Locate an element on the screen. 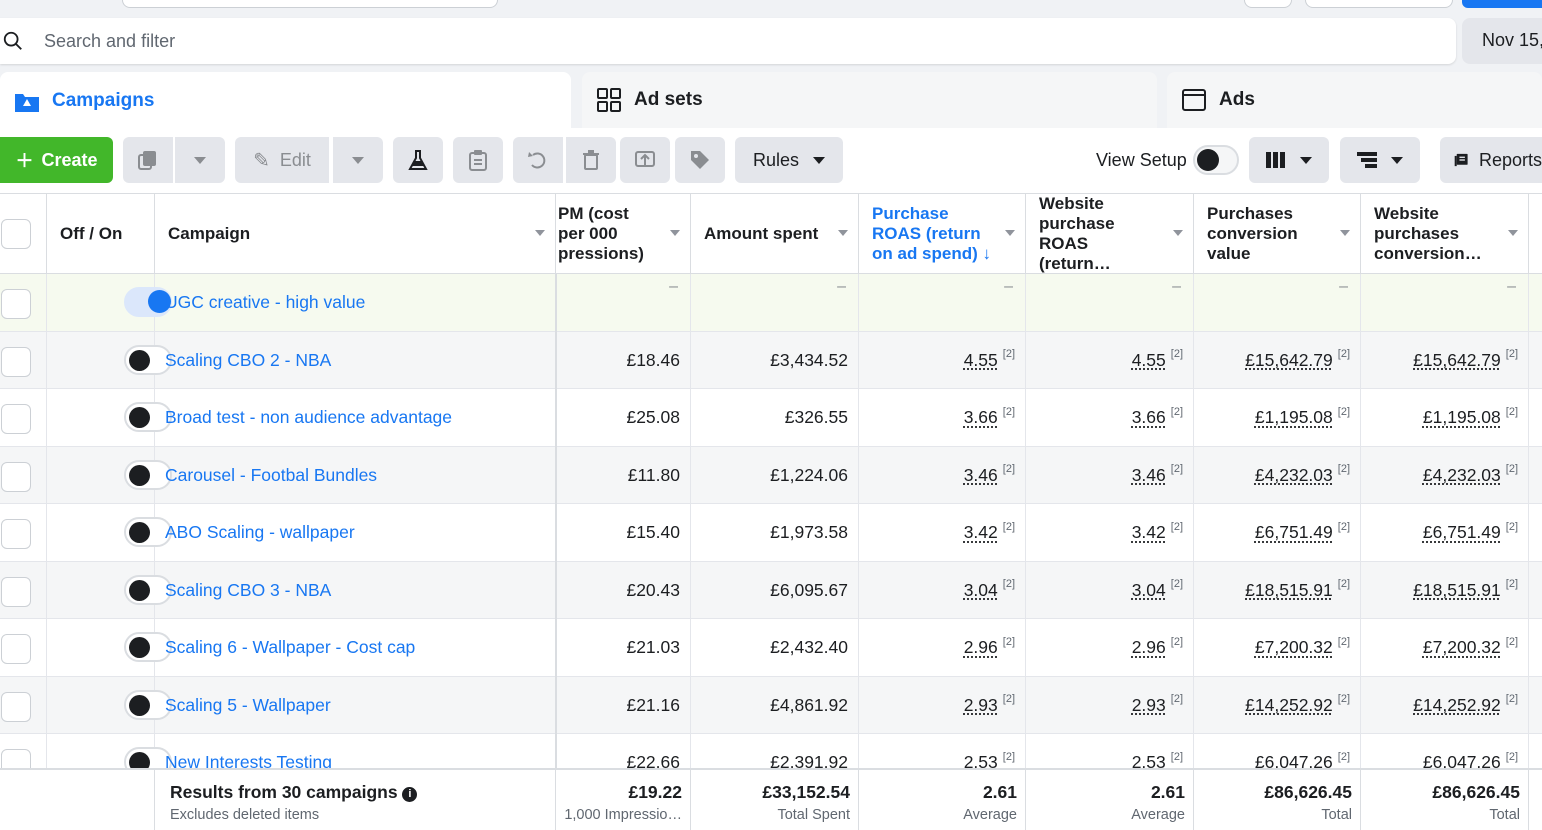 Image resolution: width=1542 pixels, height=830 pixels. search-input is located at coordinates (734, 41).